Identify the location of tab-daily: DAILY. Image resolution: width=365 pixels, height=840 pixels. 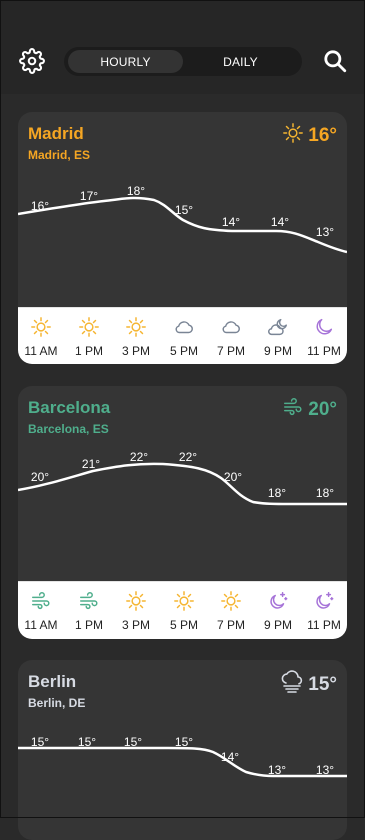
(240, 61).